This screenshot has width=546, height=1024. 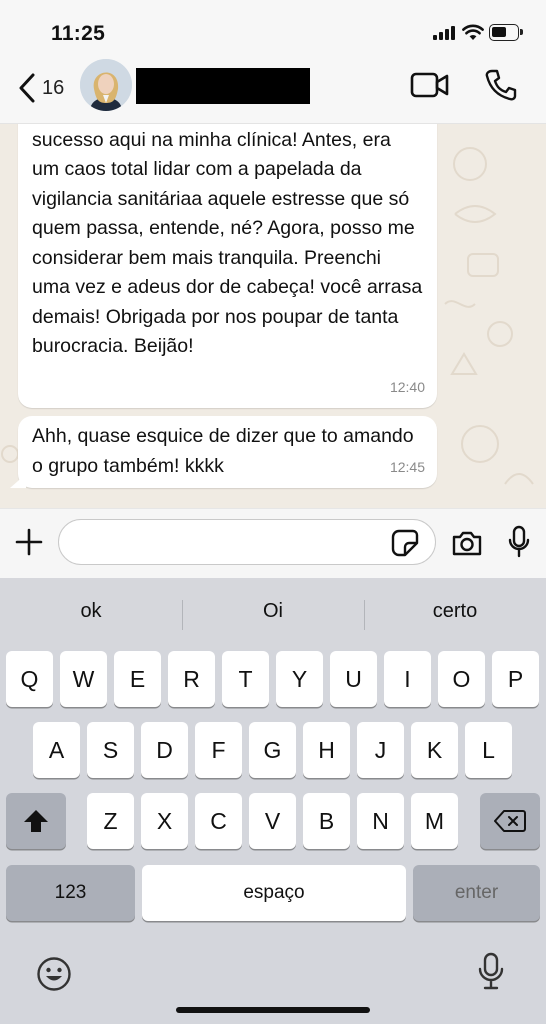 I want to click on sticker-icon, so click(x=405, y=543).